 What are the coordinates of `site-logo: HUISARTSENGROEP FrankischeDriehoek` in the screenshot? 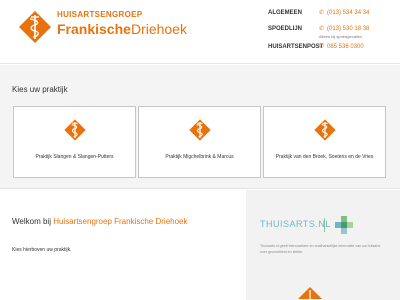 It's located at (102, 27).